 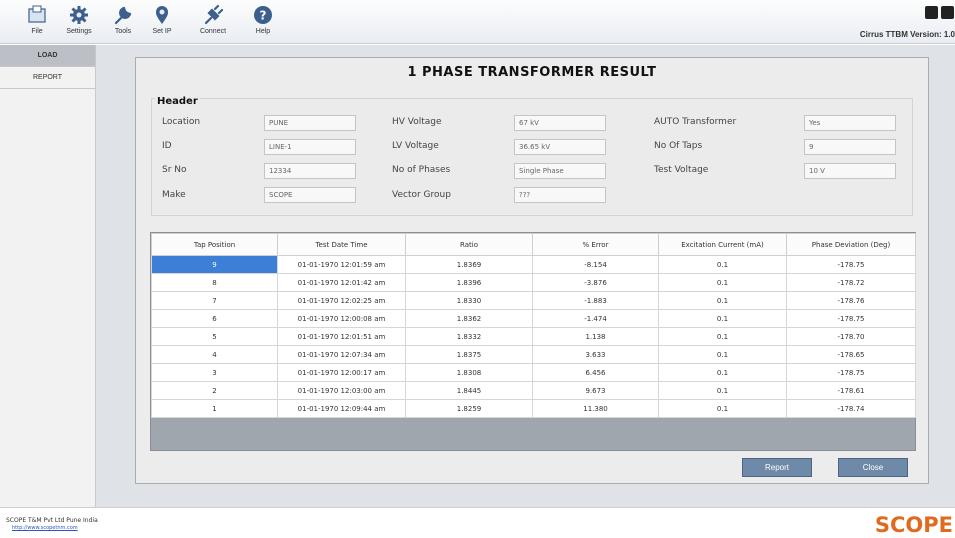 What do you see at coordinates (595, 372) in the screenshot?
I see `table-cell: 6.456` at bounding box center [595, 372].